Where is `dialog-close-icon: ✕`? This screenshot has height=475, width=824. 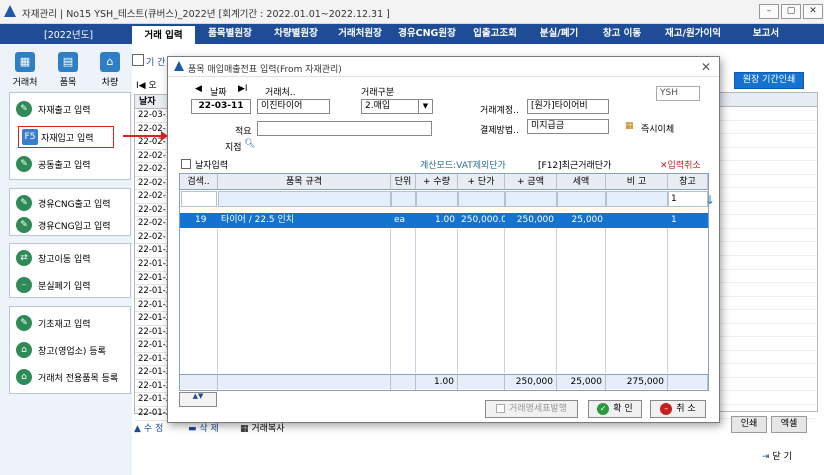
dialog-close-icon: ✕ is located at coordinates (706, 67).